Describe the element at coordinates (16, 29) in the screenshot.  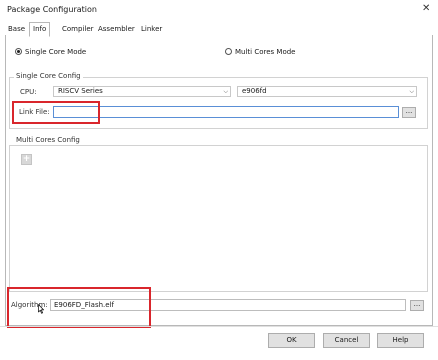
I see `tab-base: Base` at that location.